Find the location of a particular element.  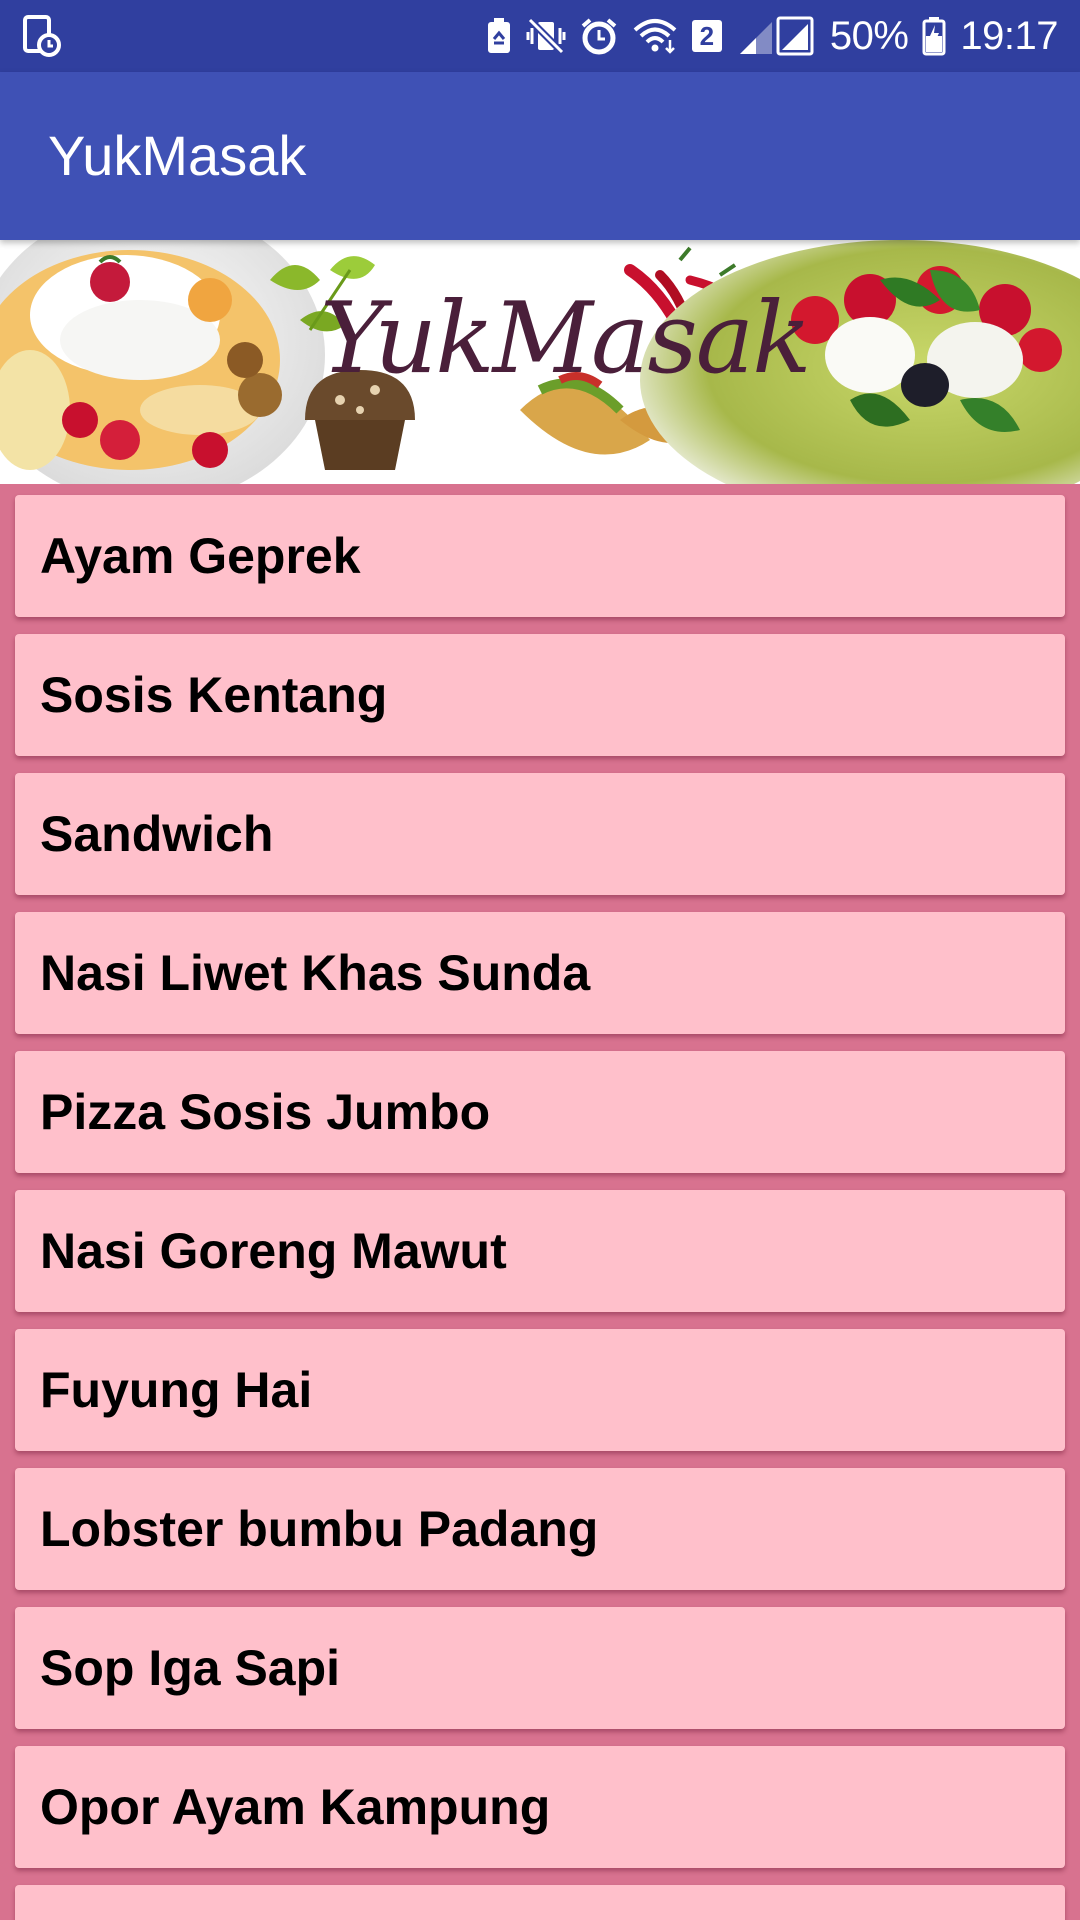

screen-record-icon is located at coordinates (42, 36).